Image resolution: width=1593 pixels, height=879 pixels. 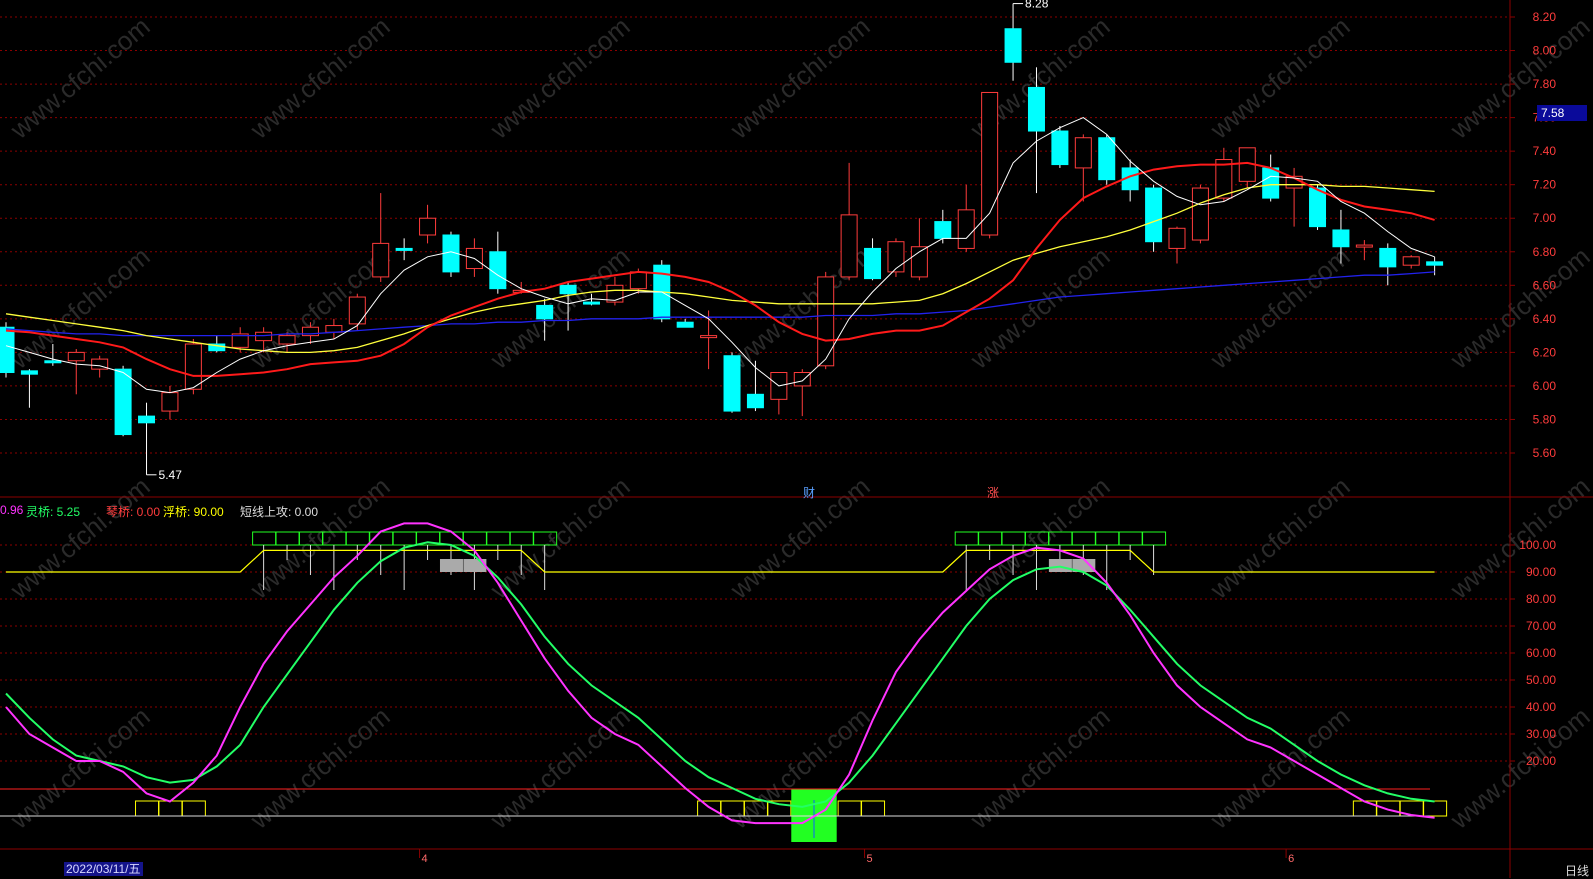 What do you see at coordinates (1545, 185) in the screenshot?
I see `price-tick-label: 7.20` at bounding box center [1545, 185].